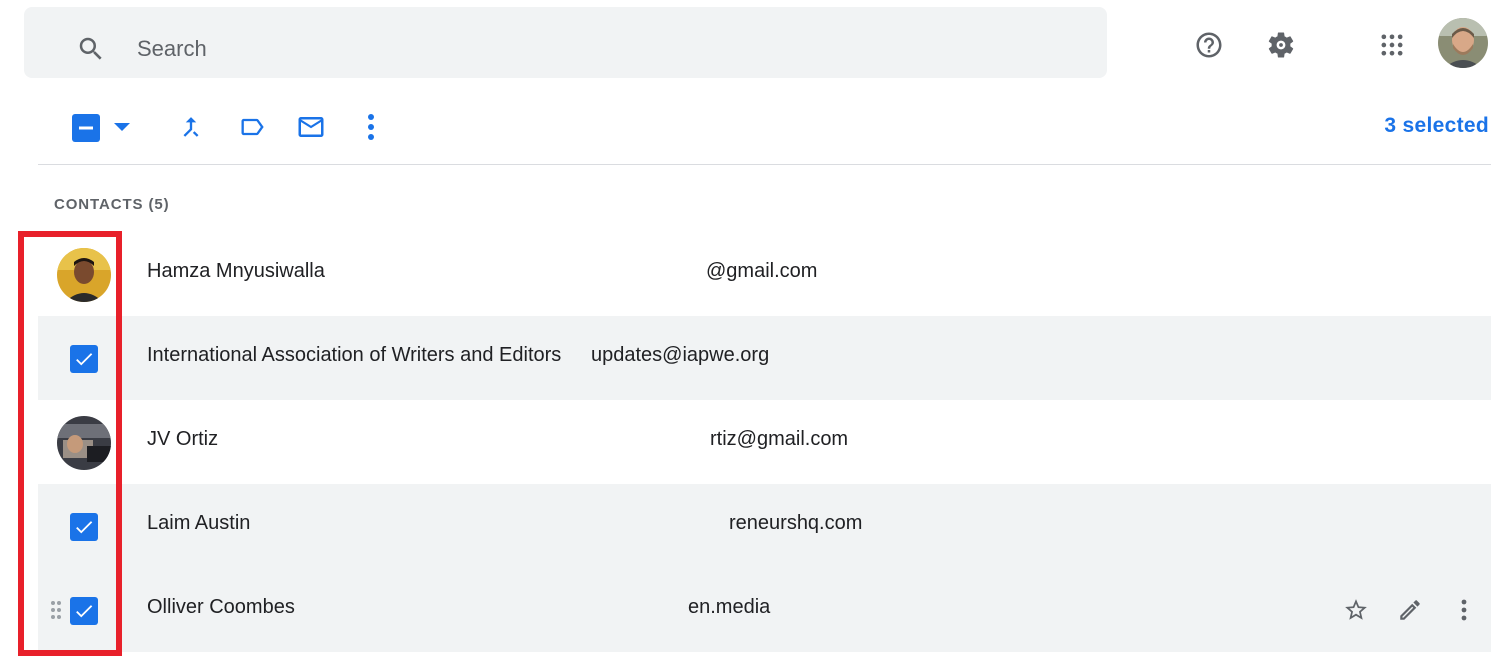  What do you see at coordinates (112, 204) in the screenshot?
I see `contacts-section-header: CONTACTS (5)` at bounding box center [112, 204].